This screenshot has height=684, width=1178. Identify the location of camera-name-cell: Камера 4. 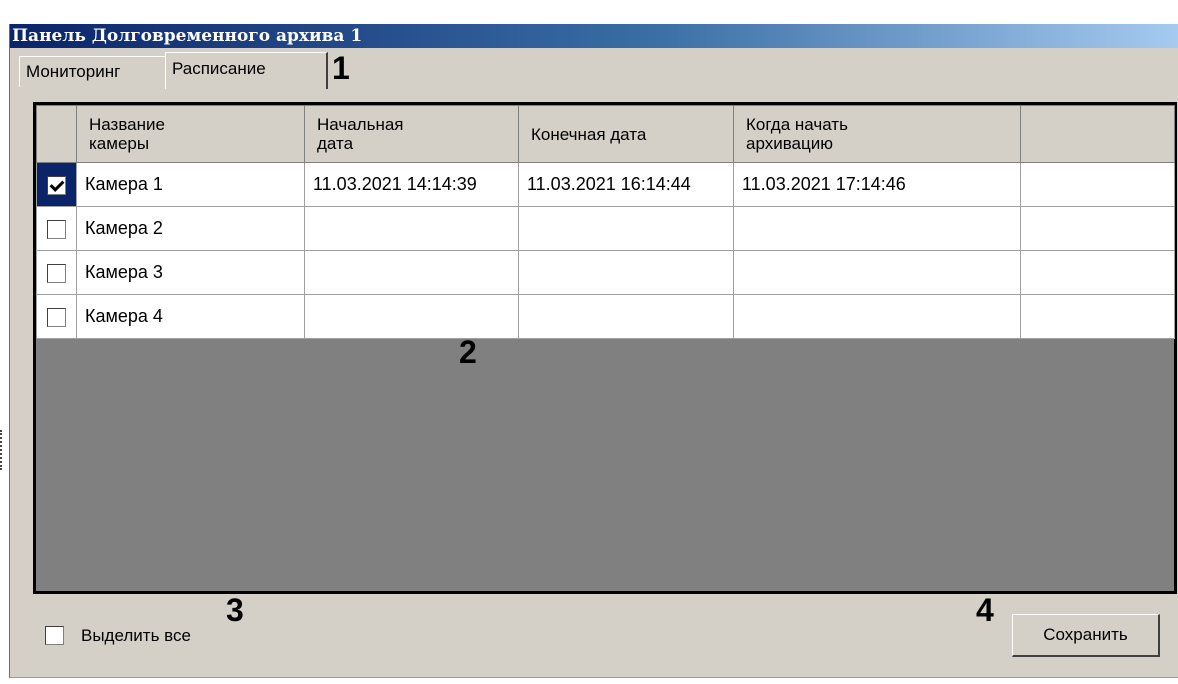
(190, 316).